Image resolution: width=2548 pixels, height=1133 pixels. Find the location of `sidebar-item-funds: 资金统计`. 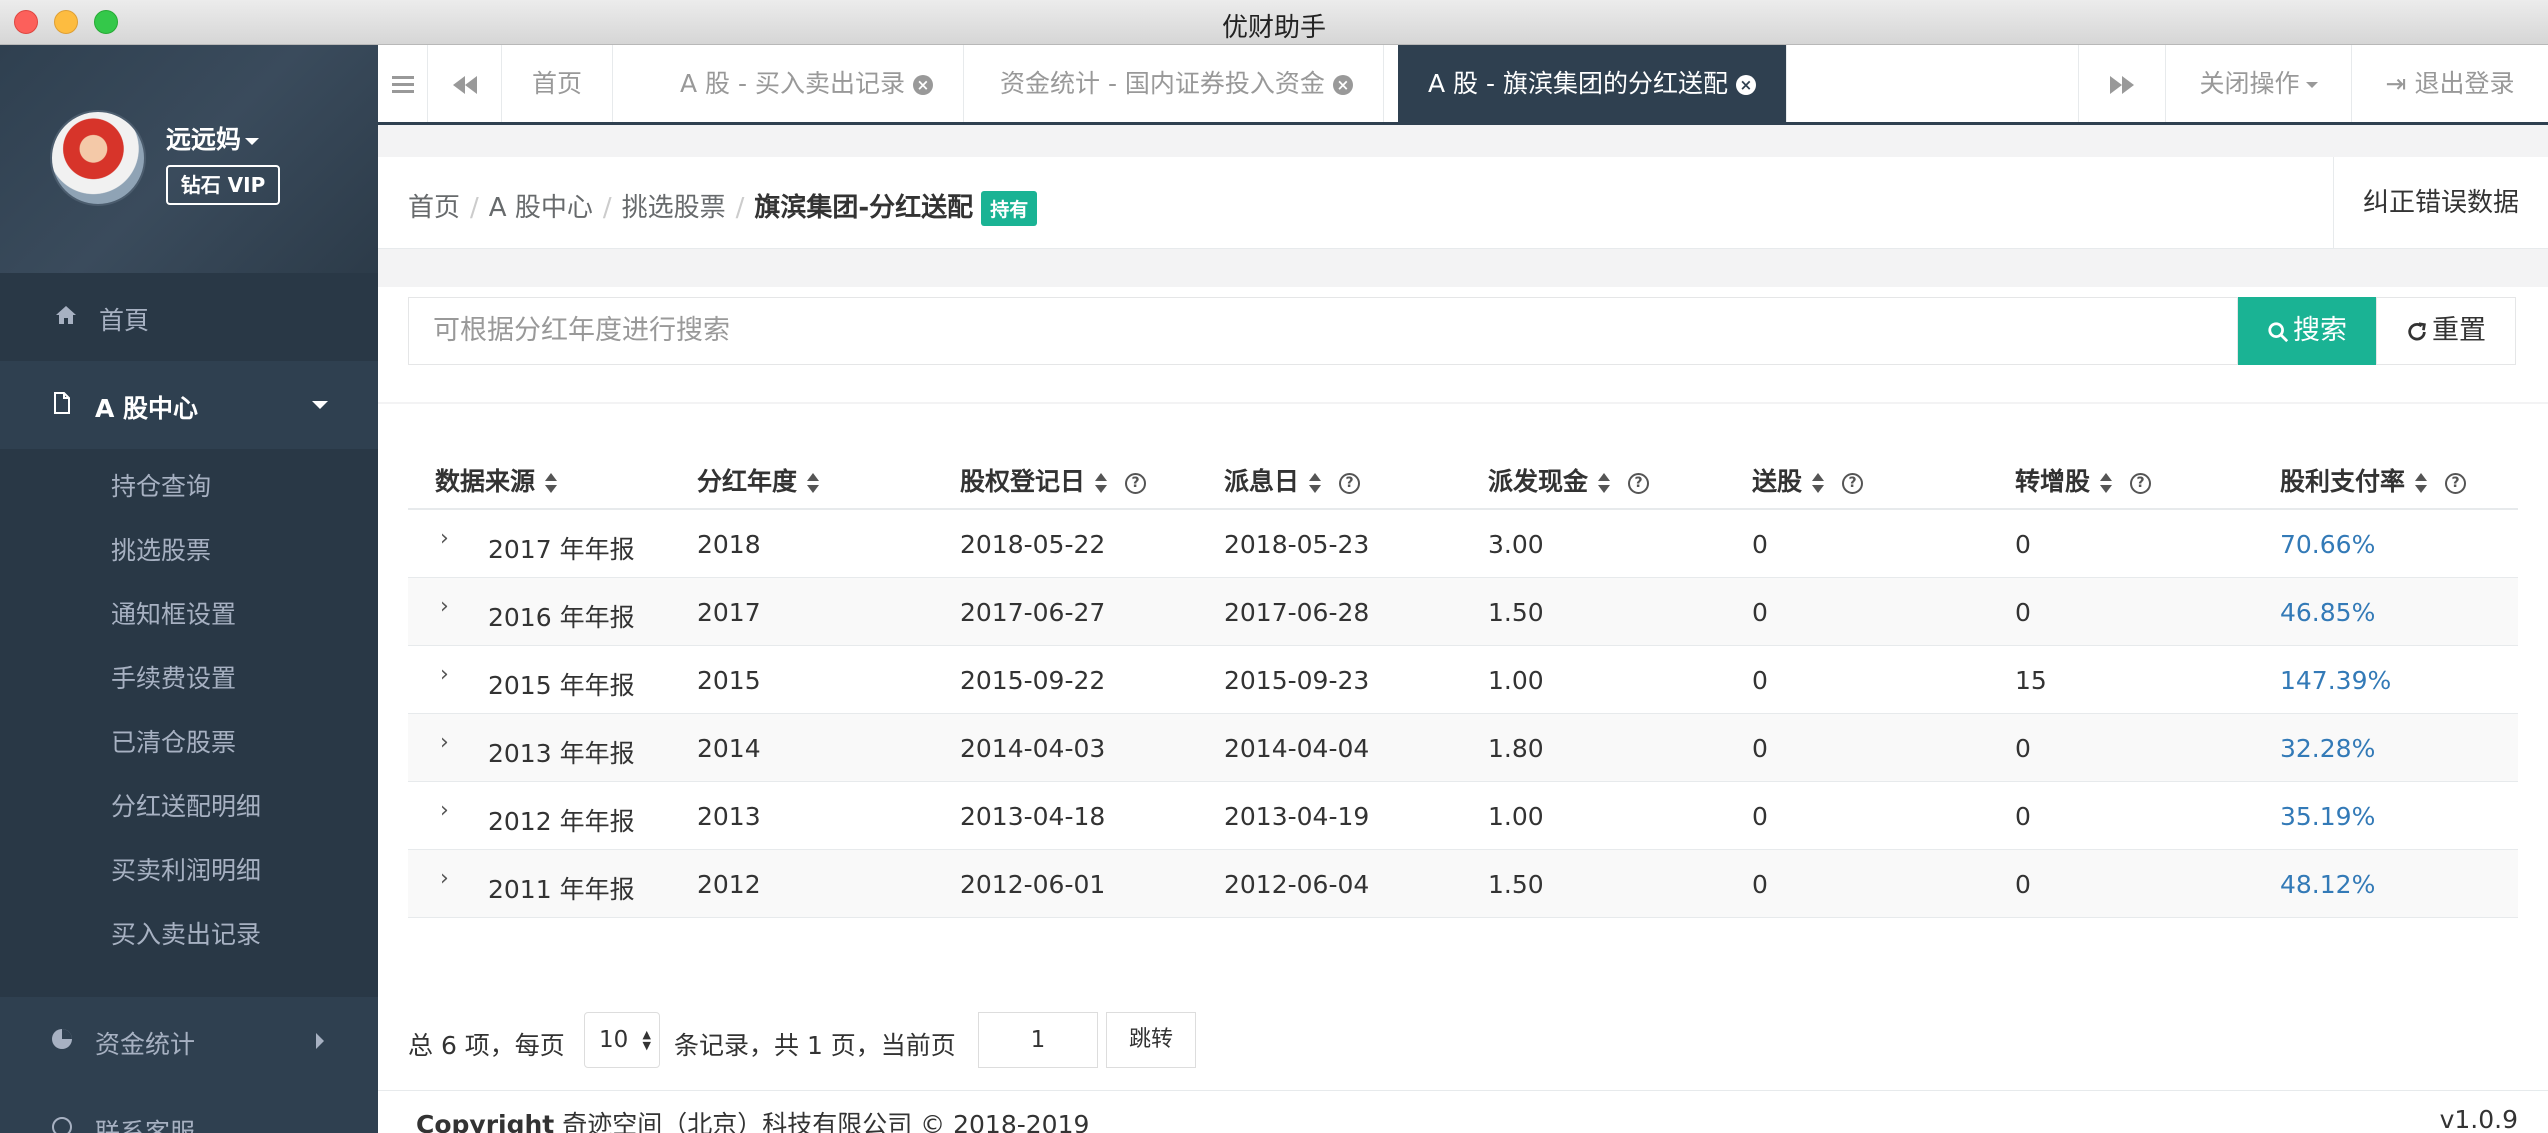

sidebar-item-funds: 资金统计 is located at coordinates (189, 1041).